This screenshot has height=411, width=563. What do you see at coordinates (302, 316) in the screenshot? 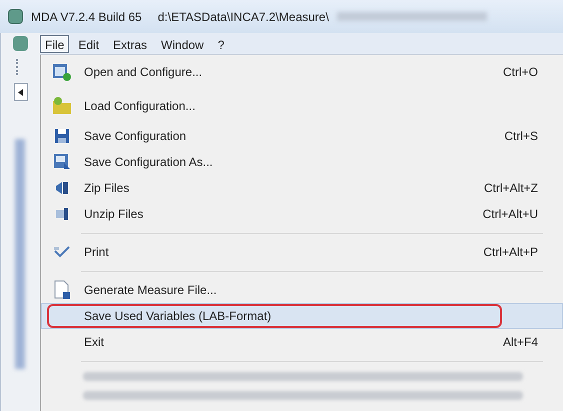
I see `menu-item: Save Used Variables (LAB-Format)` at bounding box center [302, 316].